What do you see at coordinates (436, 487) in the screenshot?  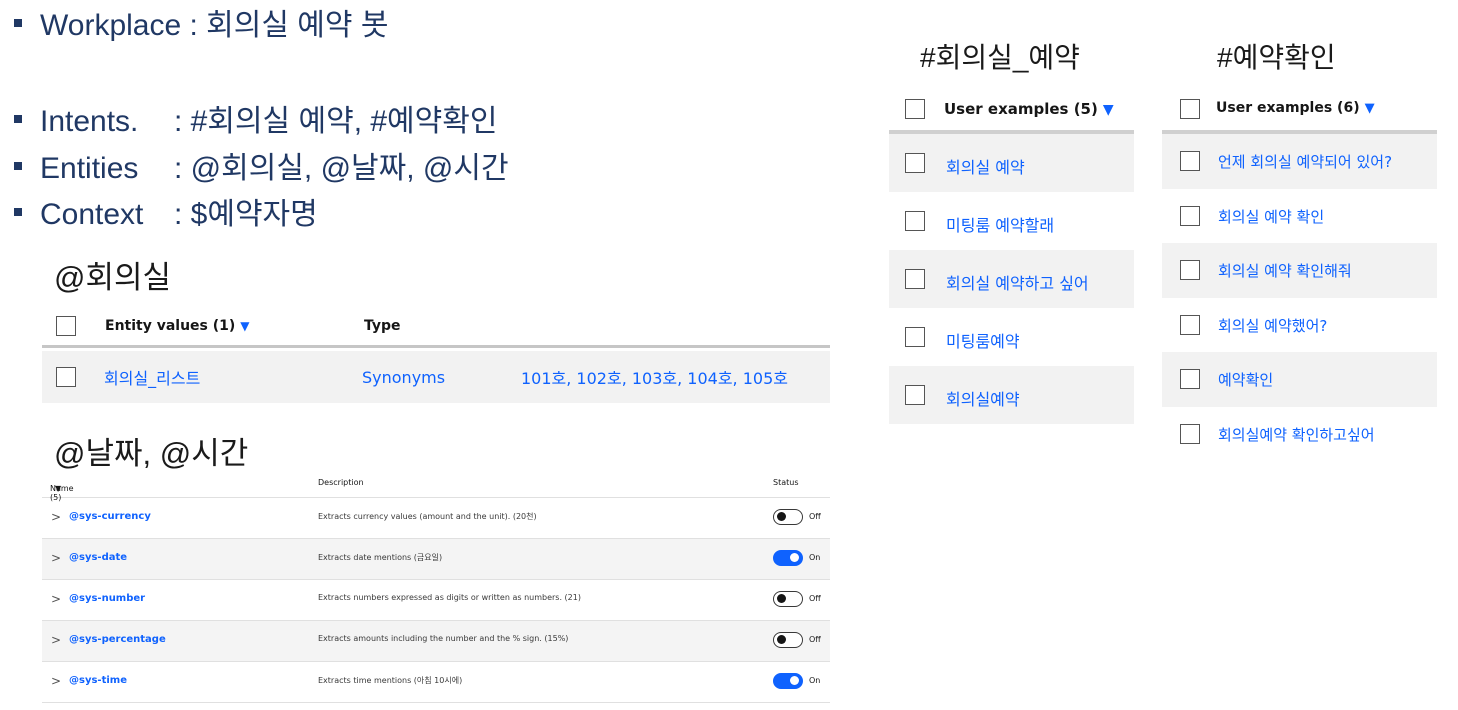 I see `system-table-header: Name (5) ▼ Description Status` at bounding box center [436, 487].